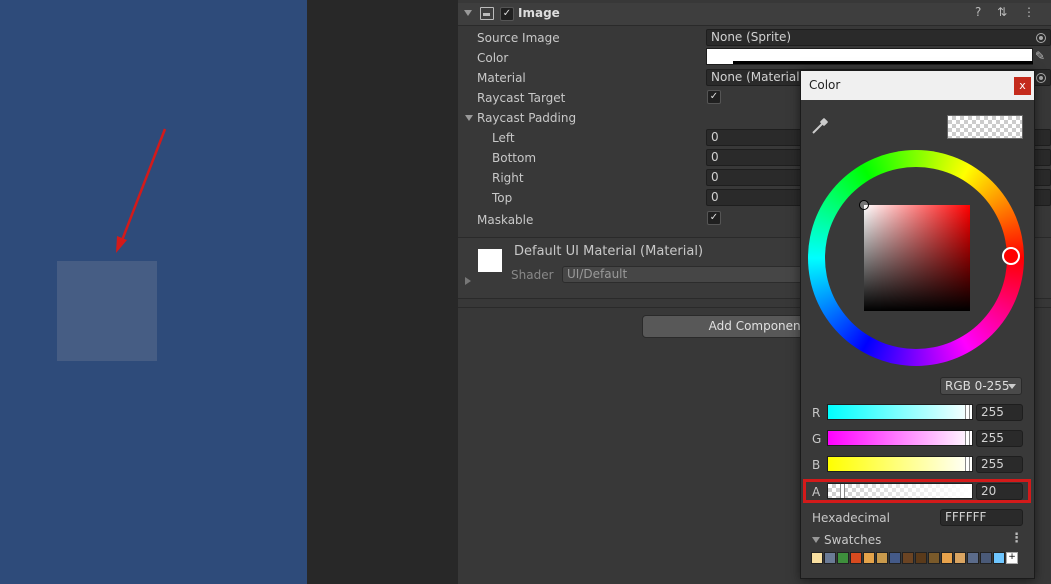 This screenshot has height=584, width=1051. What do you see at coordinates (1008, 12) in the screenshot?
I see `component-tools-icons: ? ⇅ ⋮` at bounding box center [1008, 12].